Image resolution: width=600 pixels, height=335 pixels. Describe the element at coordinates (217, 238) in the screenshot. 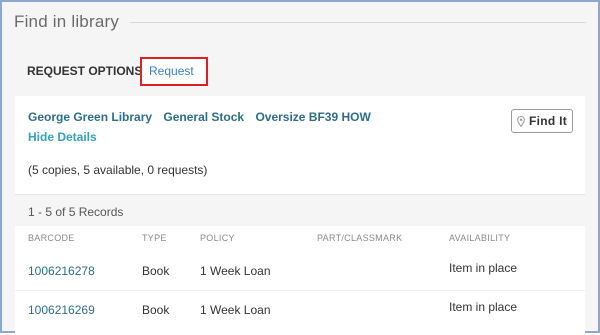

I see `column-header-policy: POLICY` at that location.